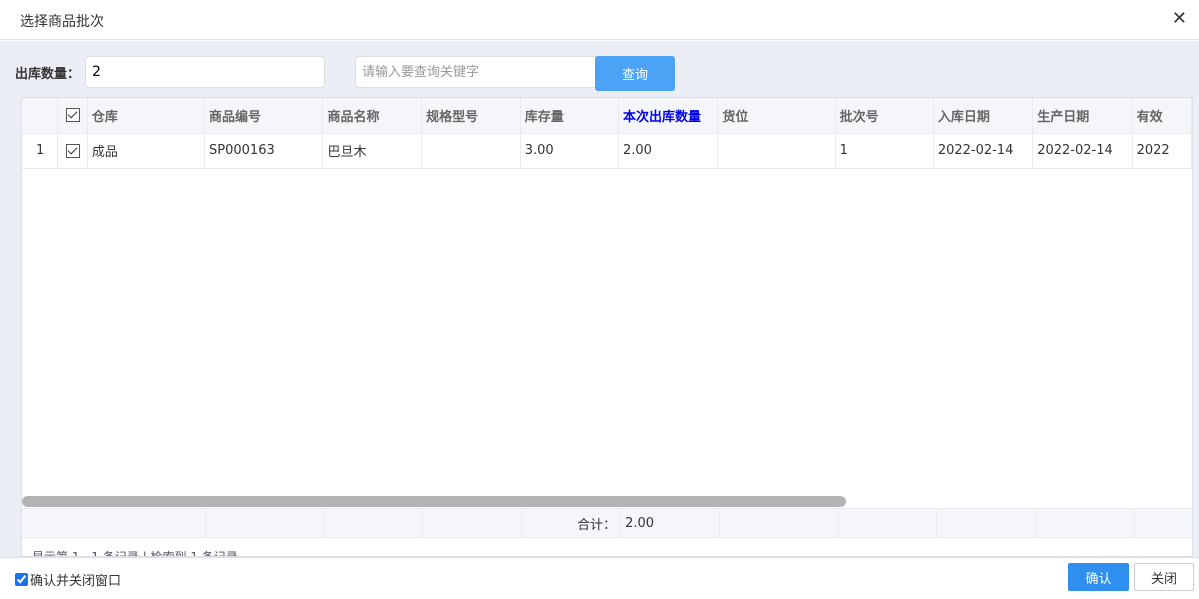 The image size is (1199, 599). What do you see at coordinates (434, 501) in the screenshot?
I see `horizontal-scrollbar` at bounding box center [434, 501].